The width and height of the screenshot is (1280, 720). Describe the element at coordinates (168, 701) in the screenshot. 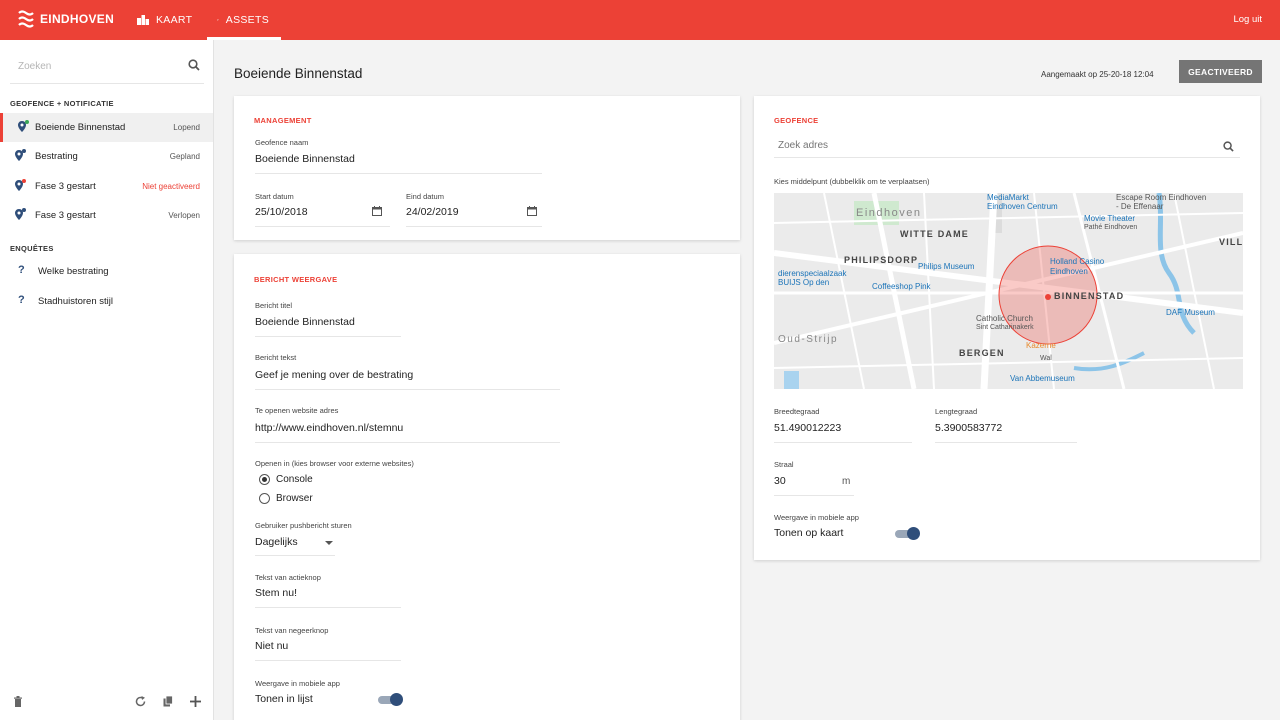

I see `copy-icon` at that location.